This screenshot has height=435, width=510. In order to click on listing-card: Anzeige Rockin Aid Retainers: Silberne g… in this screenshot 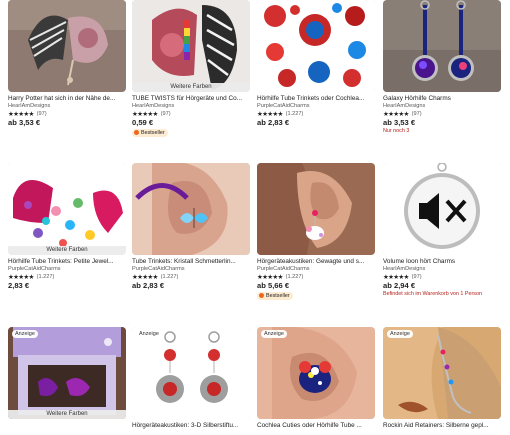, I will do `click(442, 378)`.